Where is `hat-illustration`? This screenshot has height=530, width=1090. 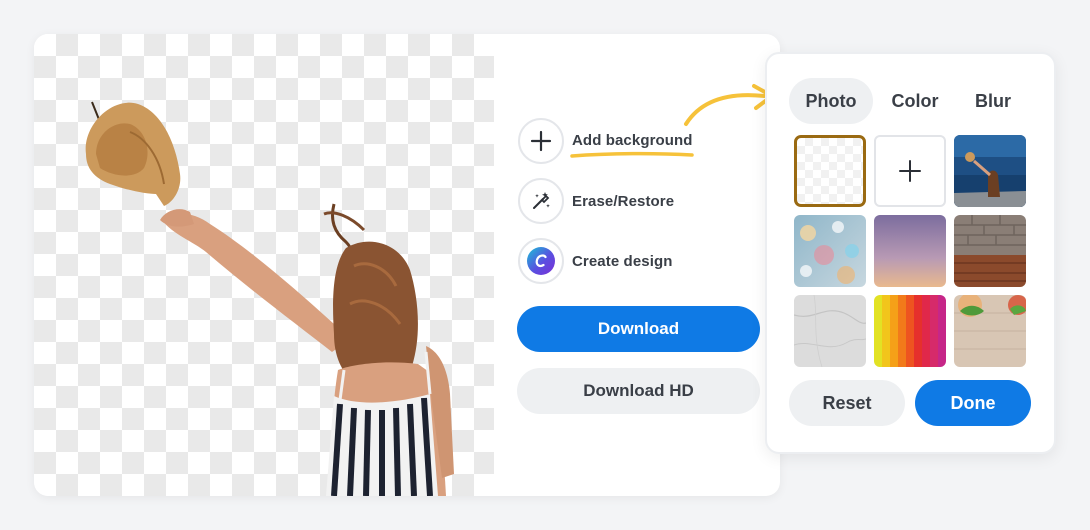
hat-illustration is located at coordinates (133, 153).